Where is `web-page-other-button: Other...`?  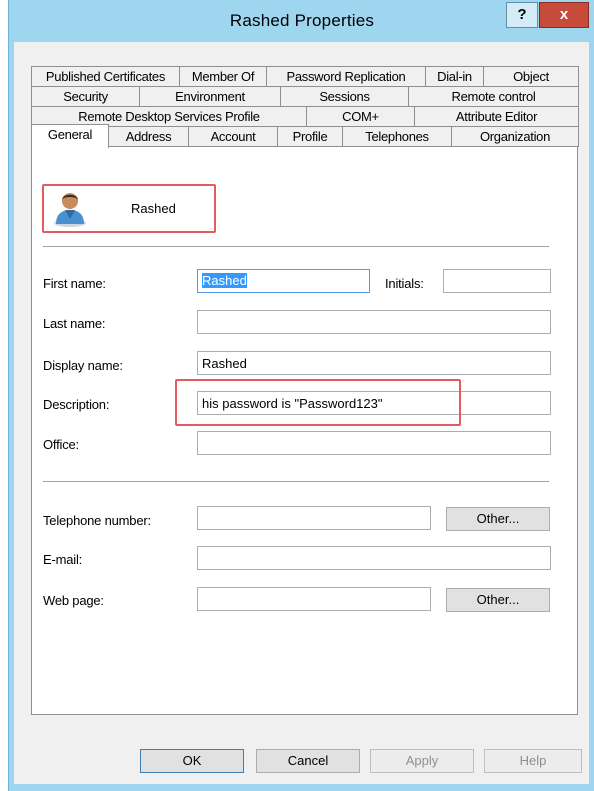
web-page-other-button: Other... is located at coordinates (498, 600).